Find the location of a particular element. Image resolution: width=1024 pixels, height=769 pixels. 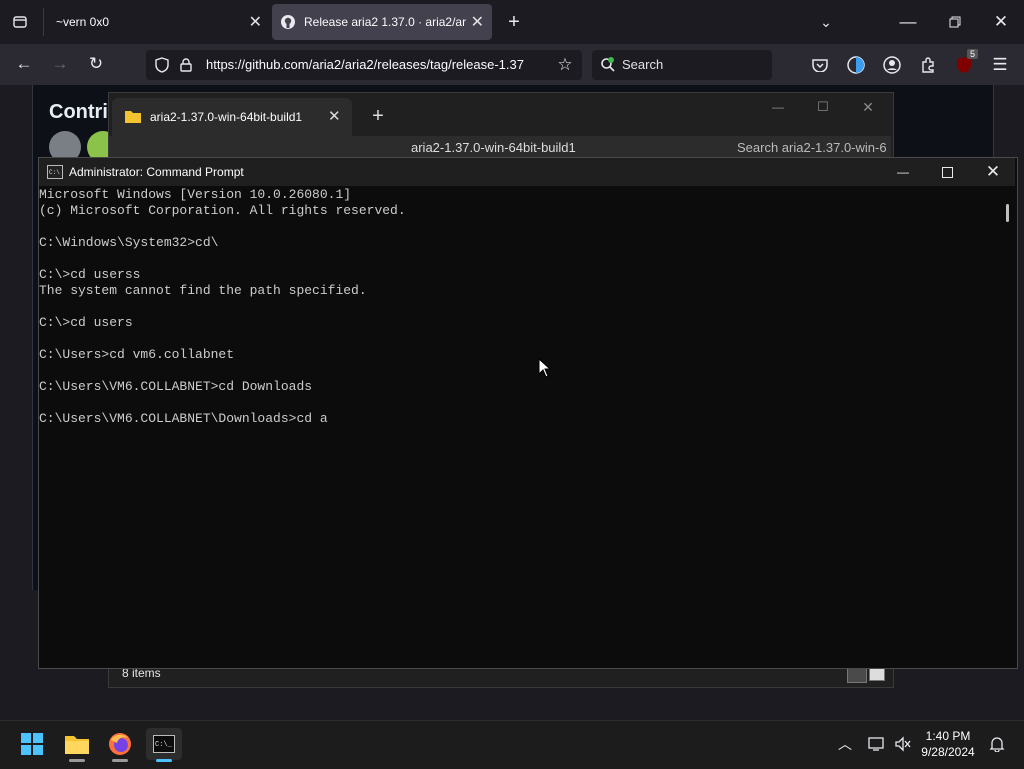

cmd-taskbar-icon: C:\_ is located at coordinates (164, 745).